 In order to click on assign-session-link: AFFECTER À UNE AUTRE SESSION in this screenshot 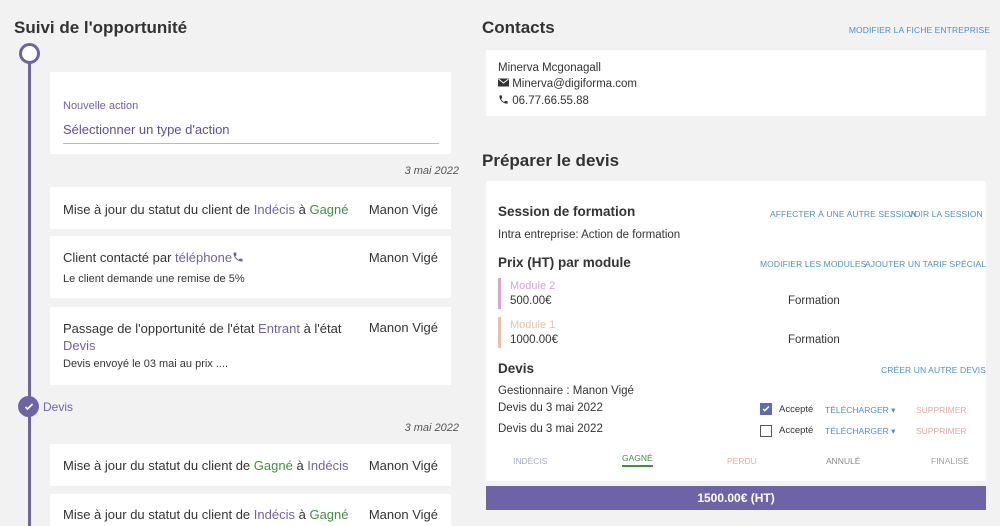, I will do `click(843, 214)`.